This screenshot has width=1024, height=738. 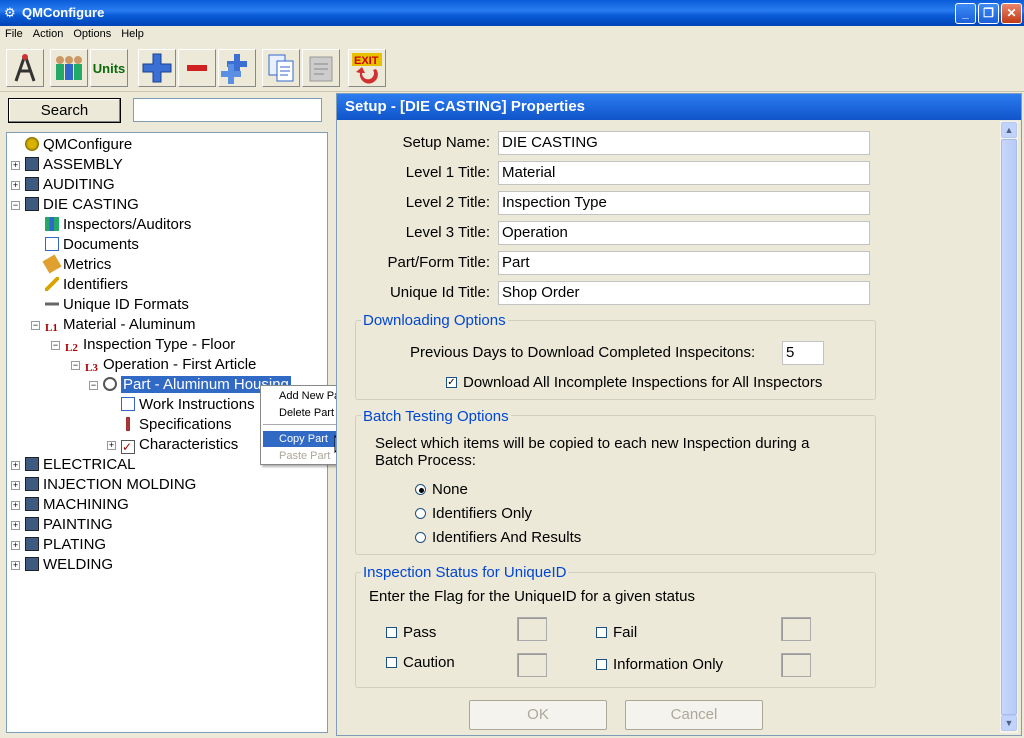 What do you see at coordinates (420, 537) in the screenshot?
I see `radio-identifiers-and-results` at bounding box center [420, 537].